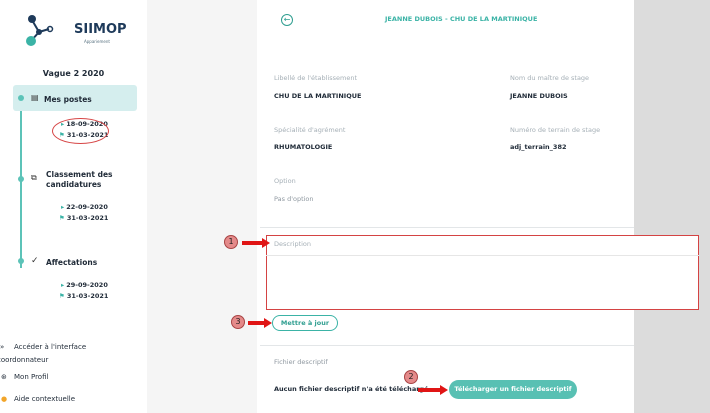 The image size is (710, 413). I want to click on description-textarea, so click(482, 272).